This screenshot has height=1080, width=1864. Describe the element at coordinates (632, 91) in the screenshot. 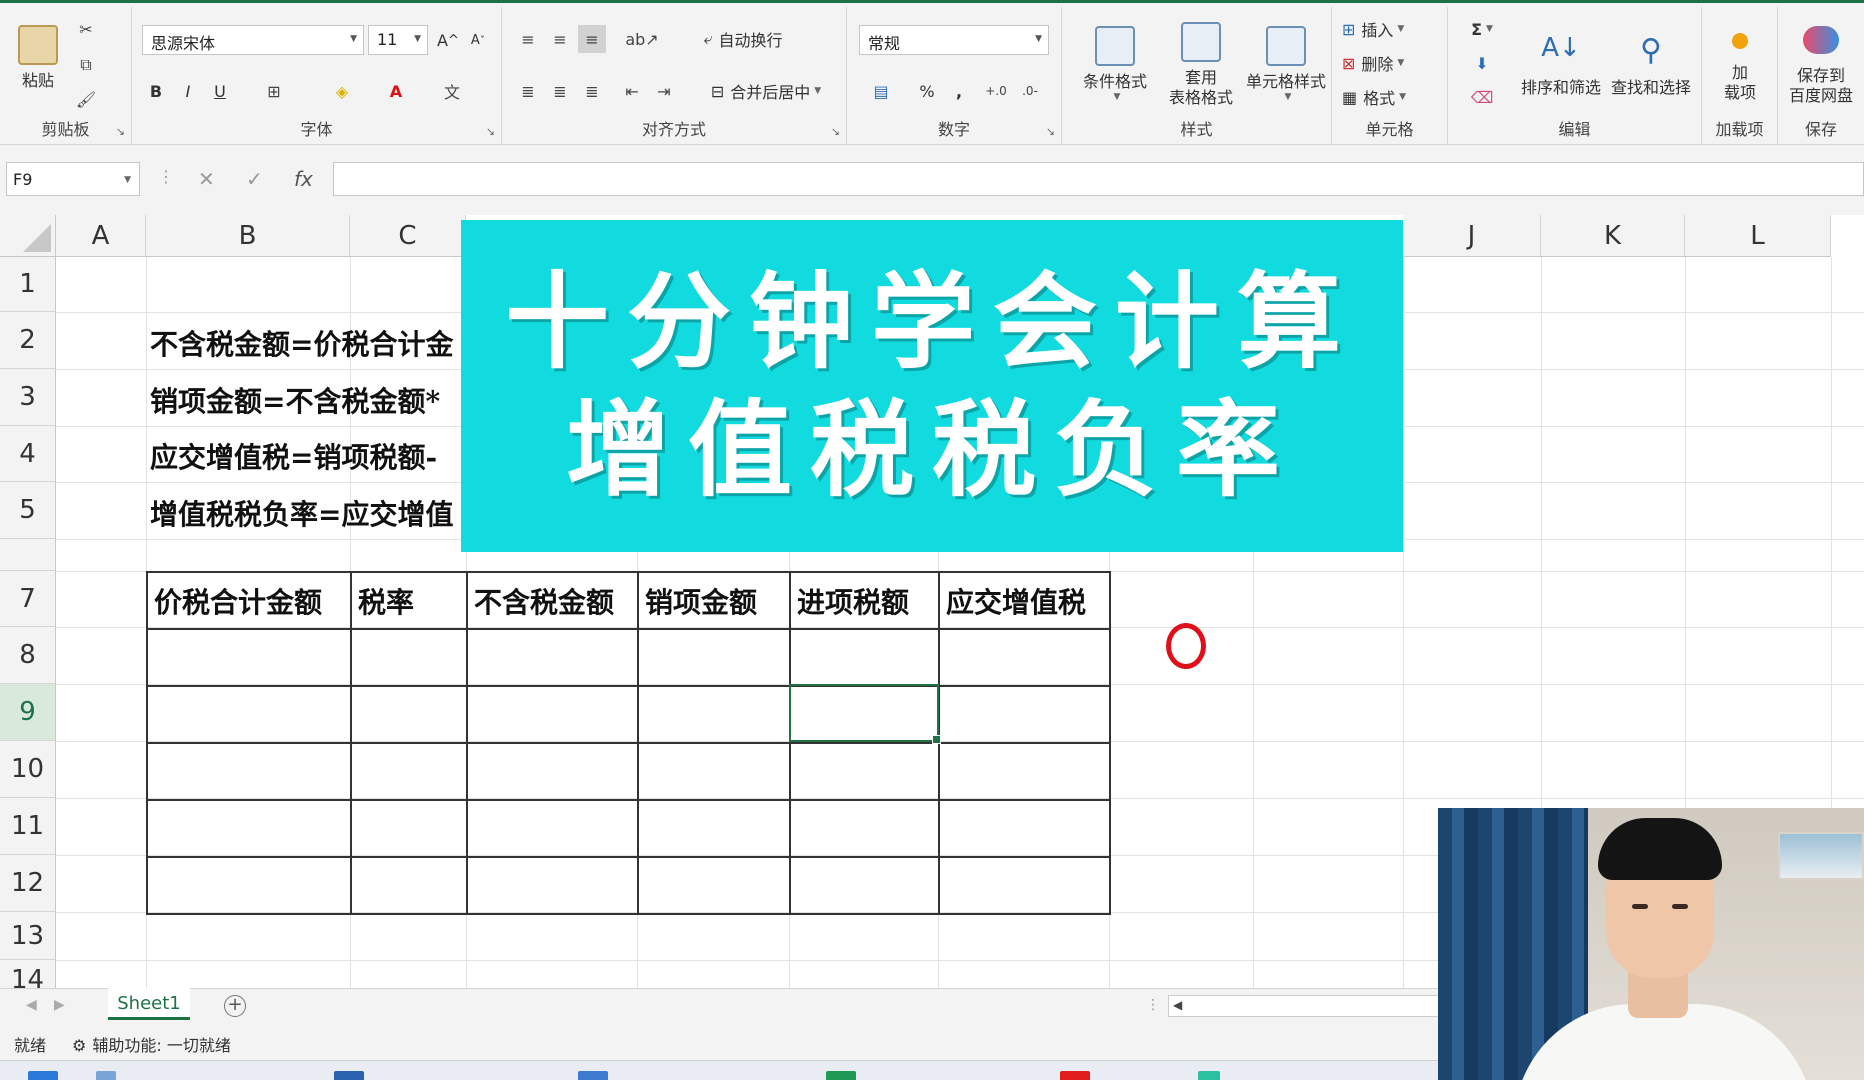

I see `decrease-indent-icon: ⇤` at that location.